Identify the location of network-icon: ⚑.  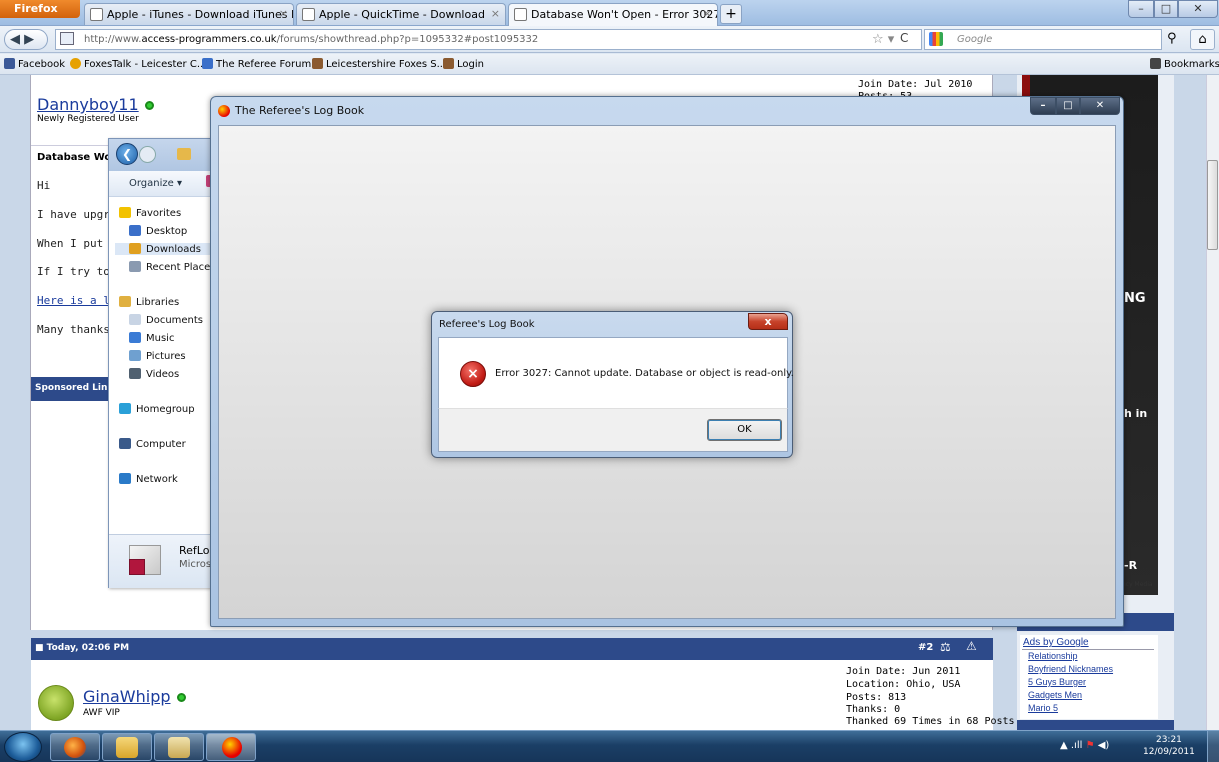
(1090, 745).